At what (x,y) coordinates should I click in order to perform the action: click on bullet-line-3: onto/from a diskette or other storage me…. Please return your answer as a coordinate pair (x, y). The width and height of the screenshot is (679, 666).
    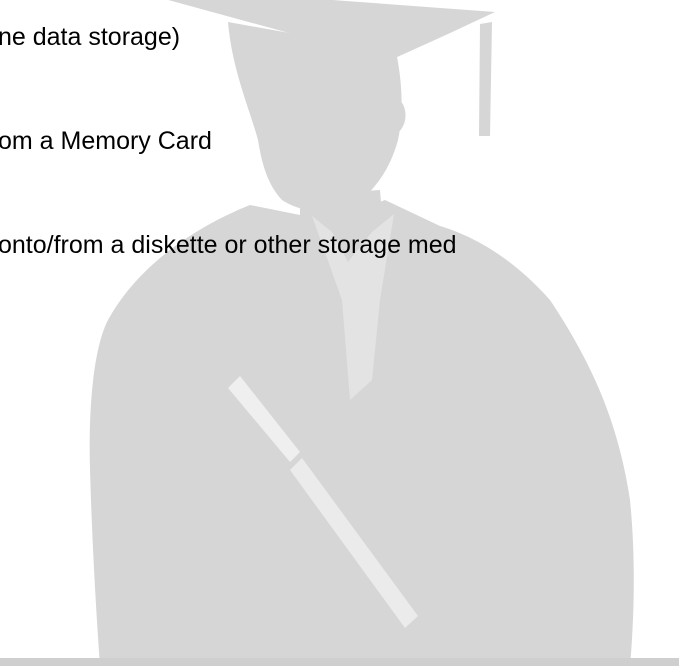
    Looking at the image, I should click on (228, 245).